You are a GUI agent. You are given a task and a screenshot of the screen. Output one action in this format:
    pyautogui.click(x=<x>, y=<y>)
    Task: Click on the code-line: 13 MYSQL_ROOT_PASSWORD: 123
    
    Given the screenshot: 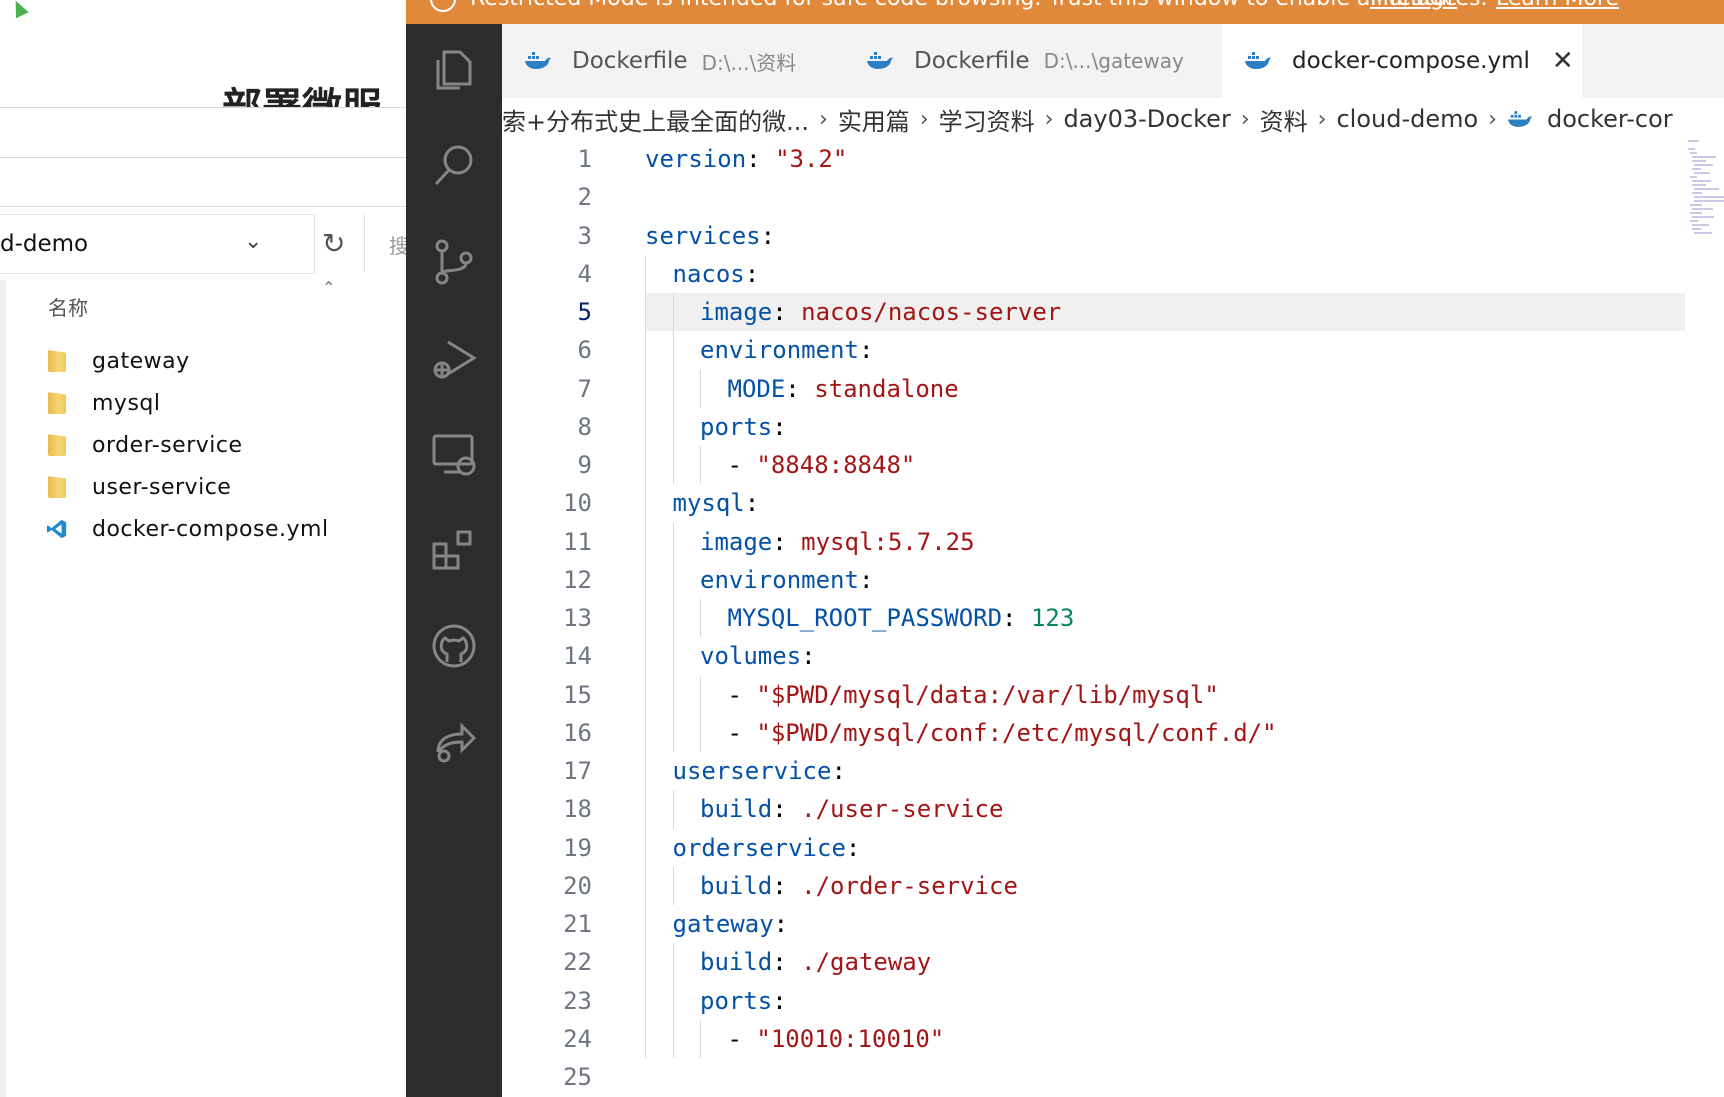 What is the action you would take?
    pyautogui.click(x=1113, y=618)
    